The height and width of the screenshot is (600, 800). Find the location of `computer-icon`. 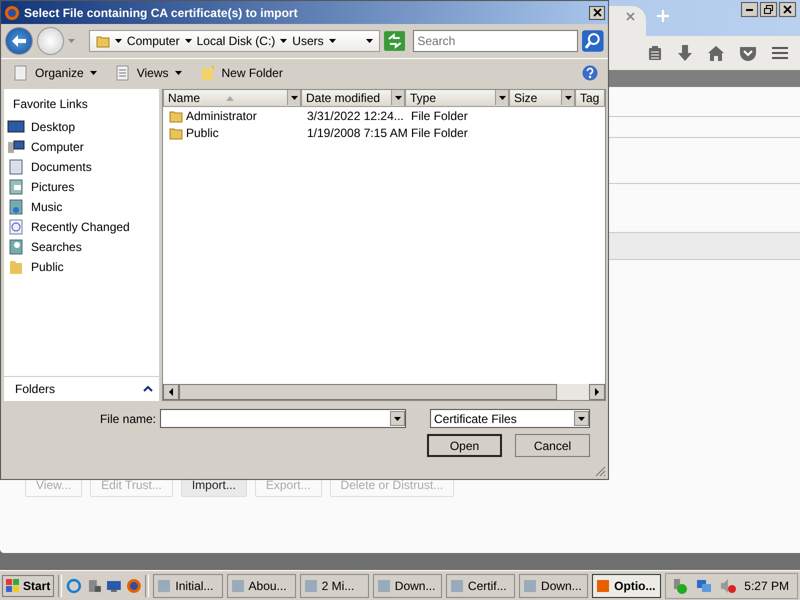

computer-icon is located at coordinates (16, 147).